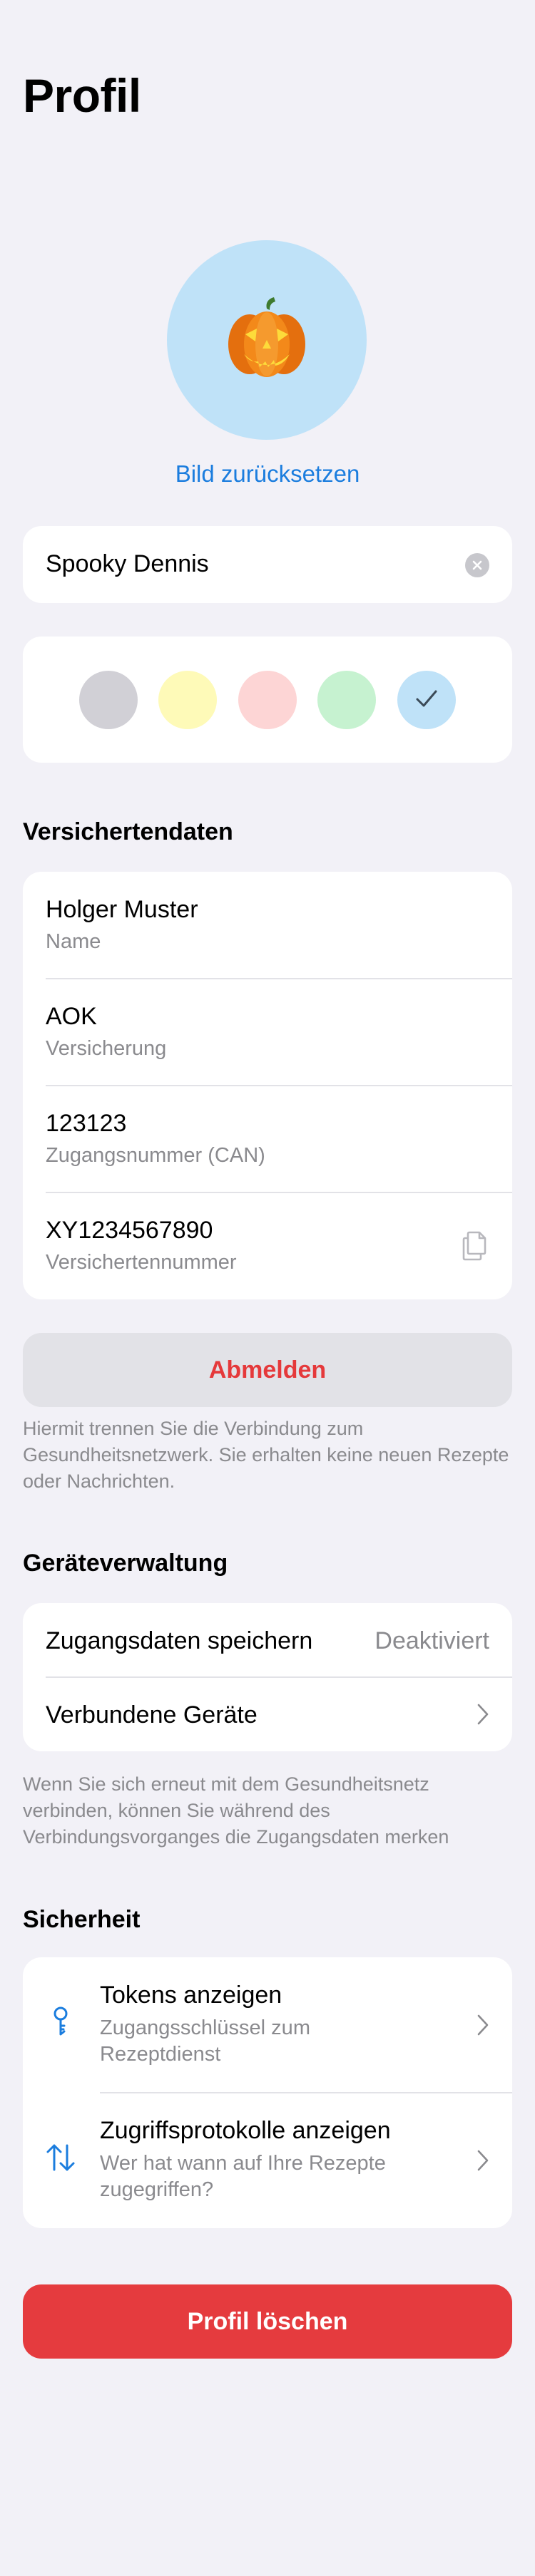 The height and width of the screenshot is (2576, 535). I want to click on color-swatch-yellow, so click(188, 700).